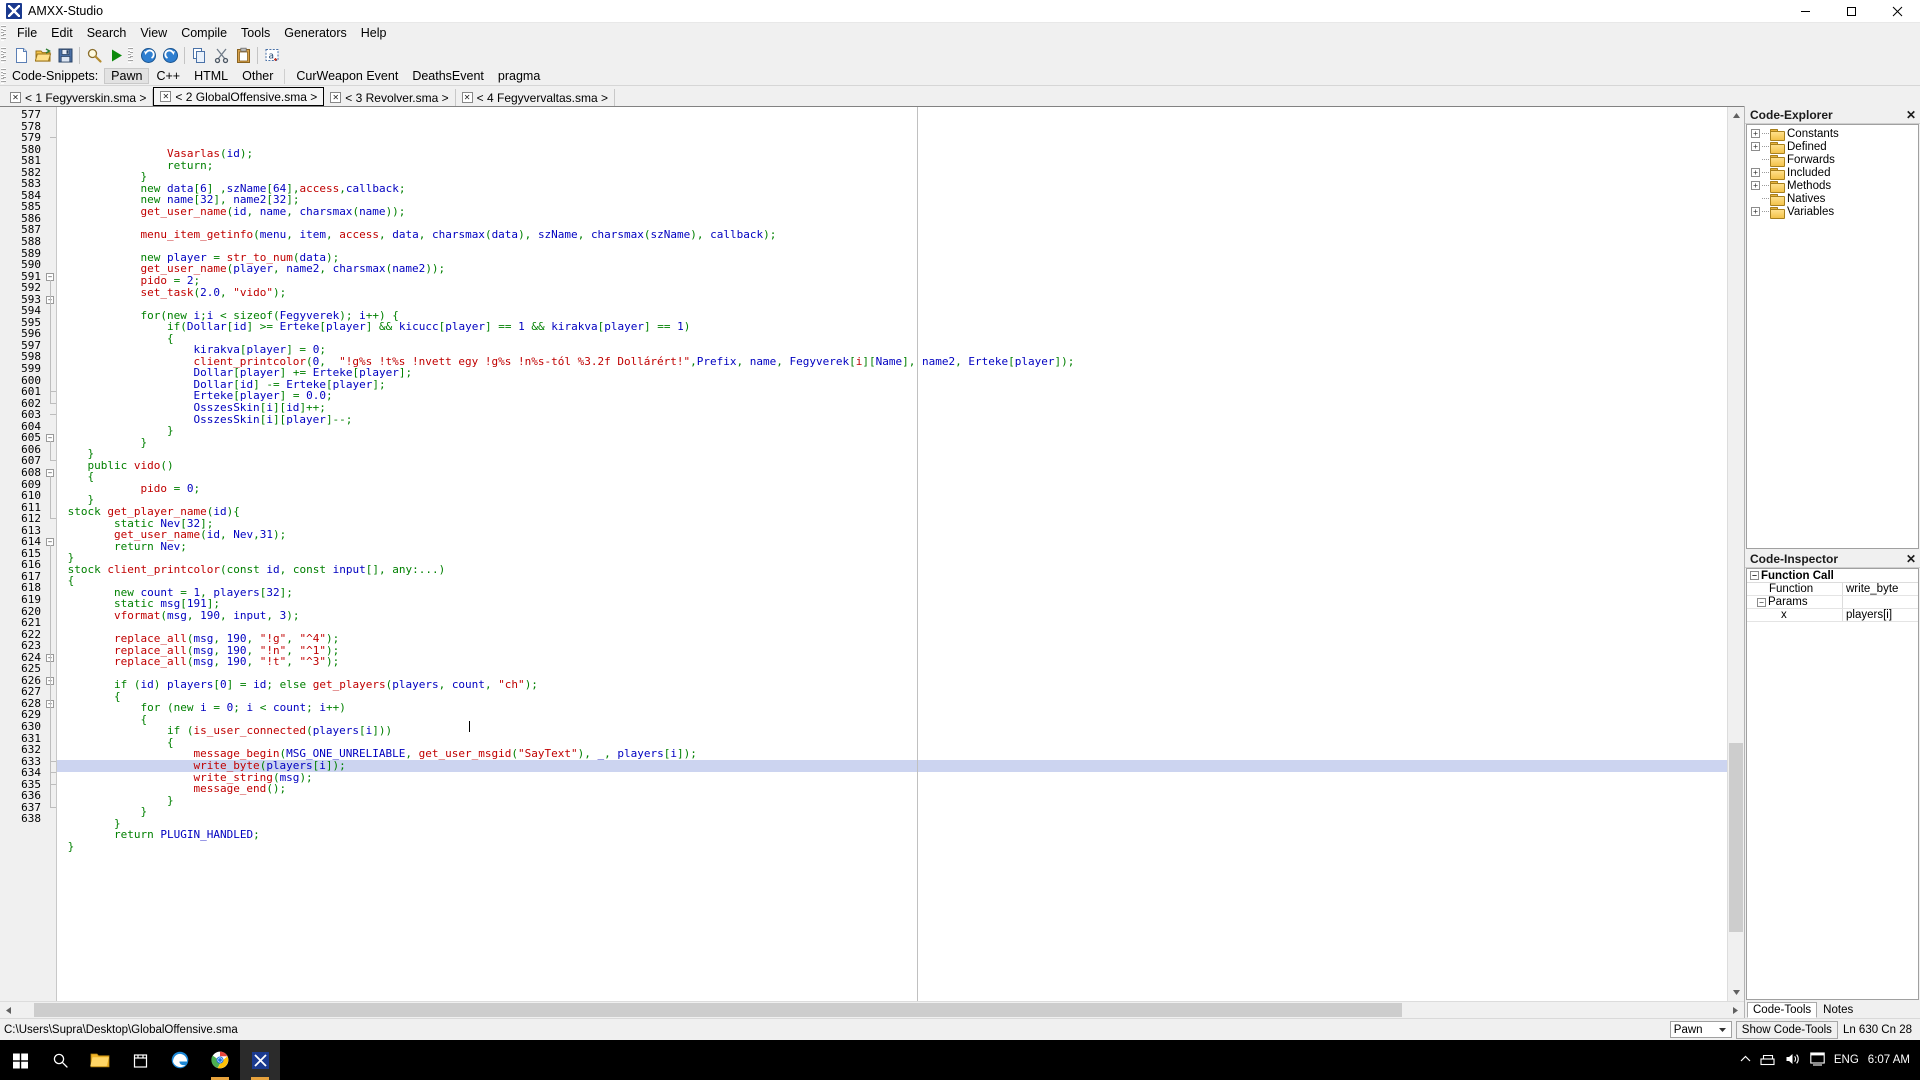  I want to click on menu-item-search: Search, so click(107, 33).